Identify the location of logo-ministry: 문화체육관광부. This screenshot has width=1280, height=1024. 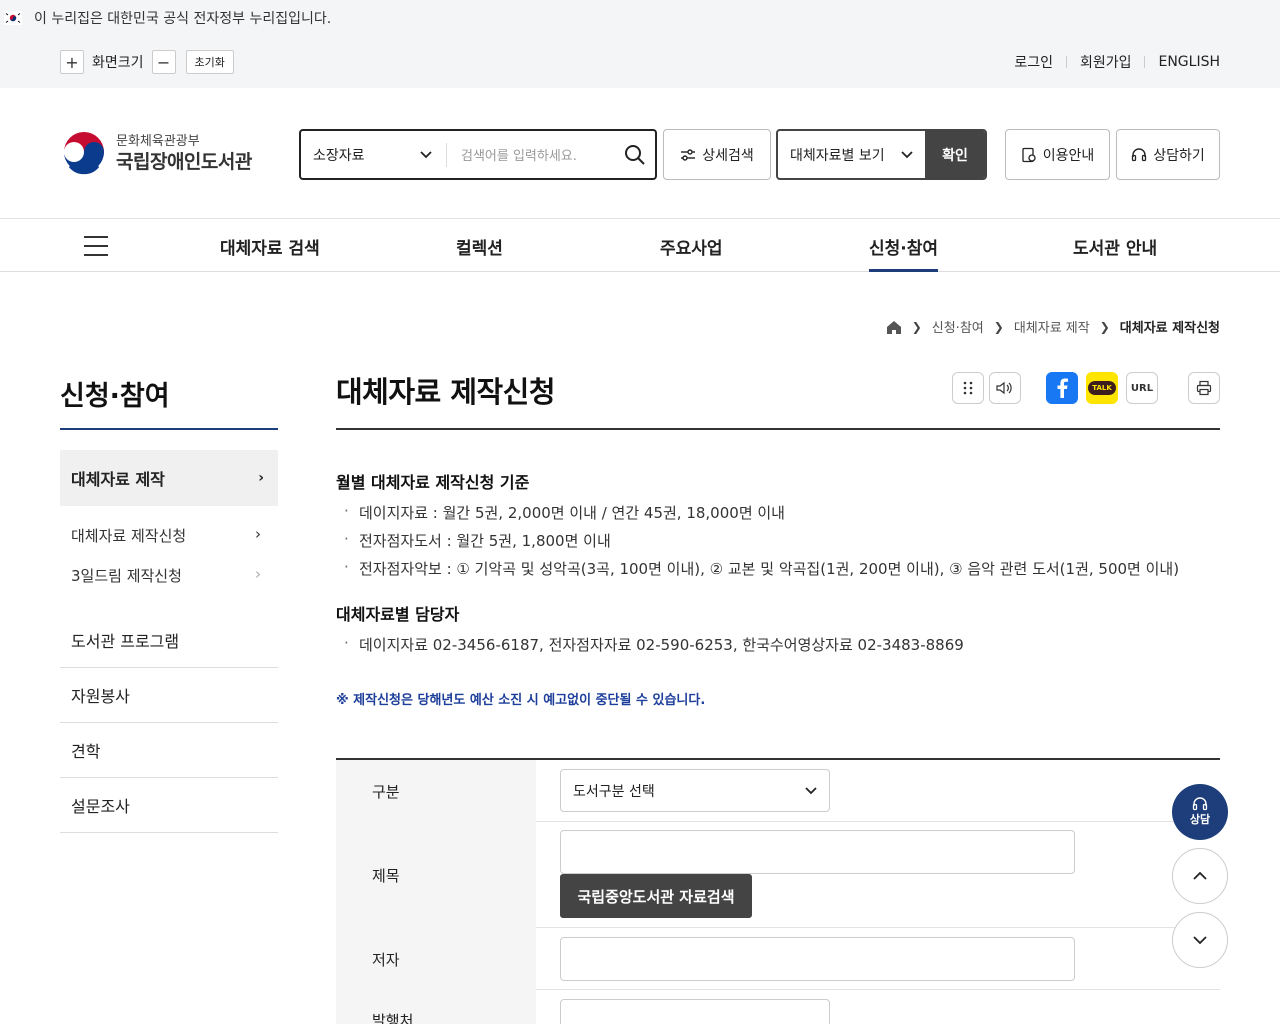
(158, 141).